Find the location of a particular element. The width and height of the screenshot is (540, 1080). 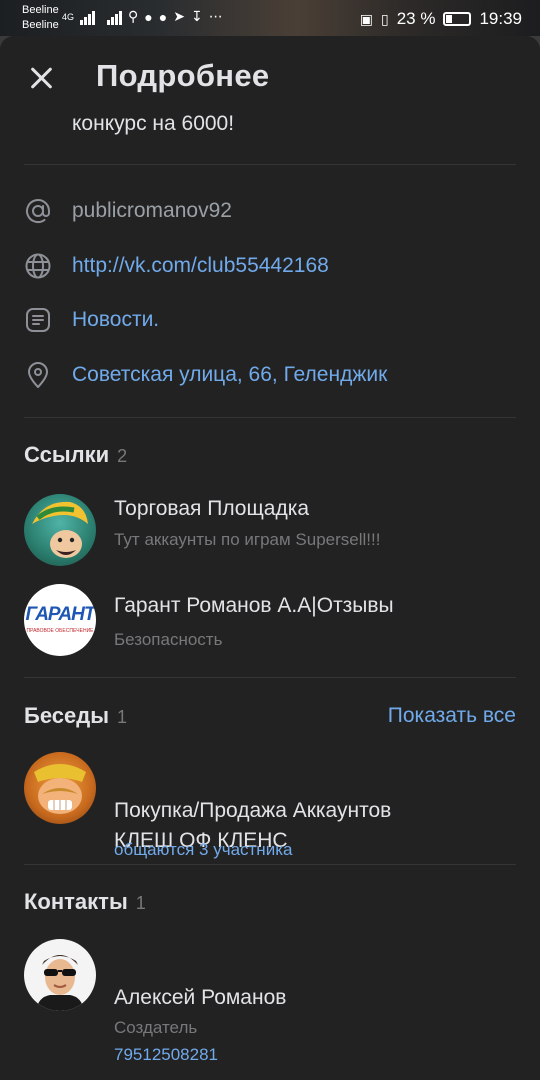

contacts-title: Контакты is located at coordinates (76, 901).